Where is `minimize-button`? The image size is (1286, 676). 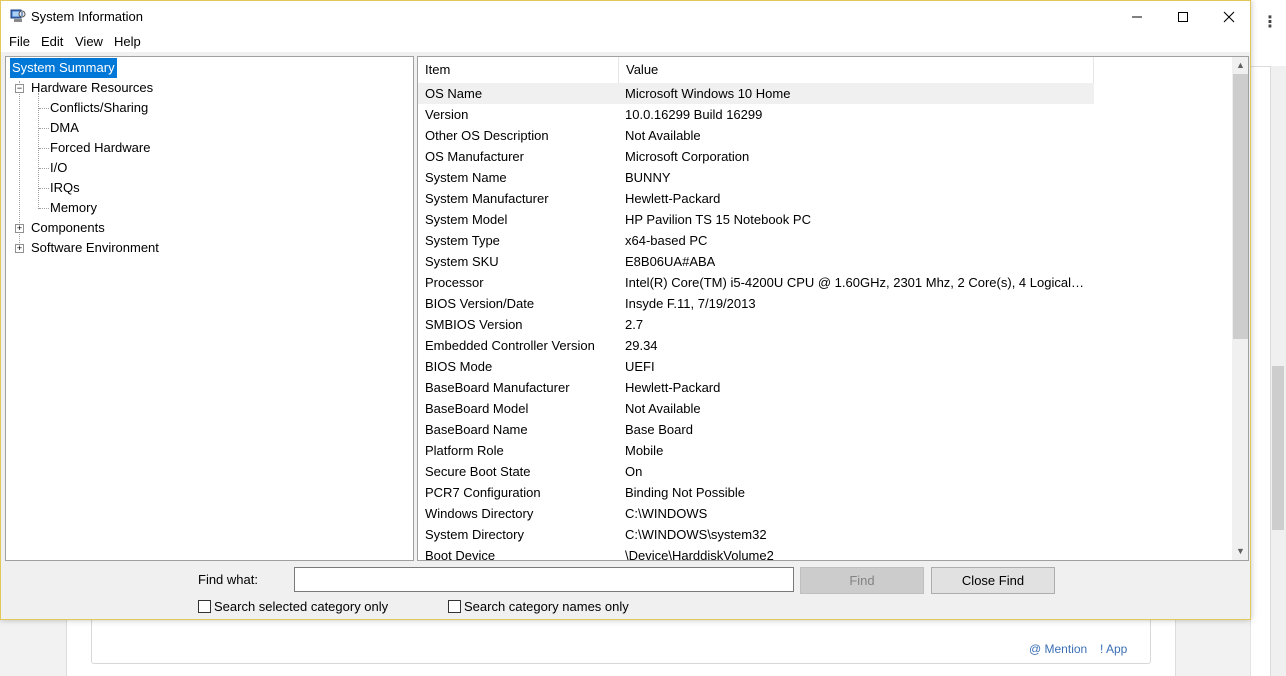
minimize-button is located at coordinates (1137, 16).